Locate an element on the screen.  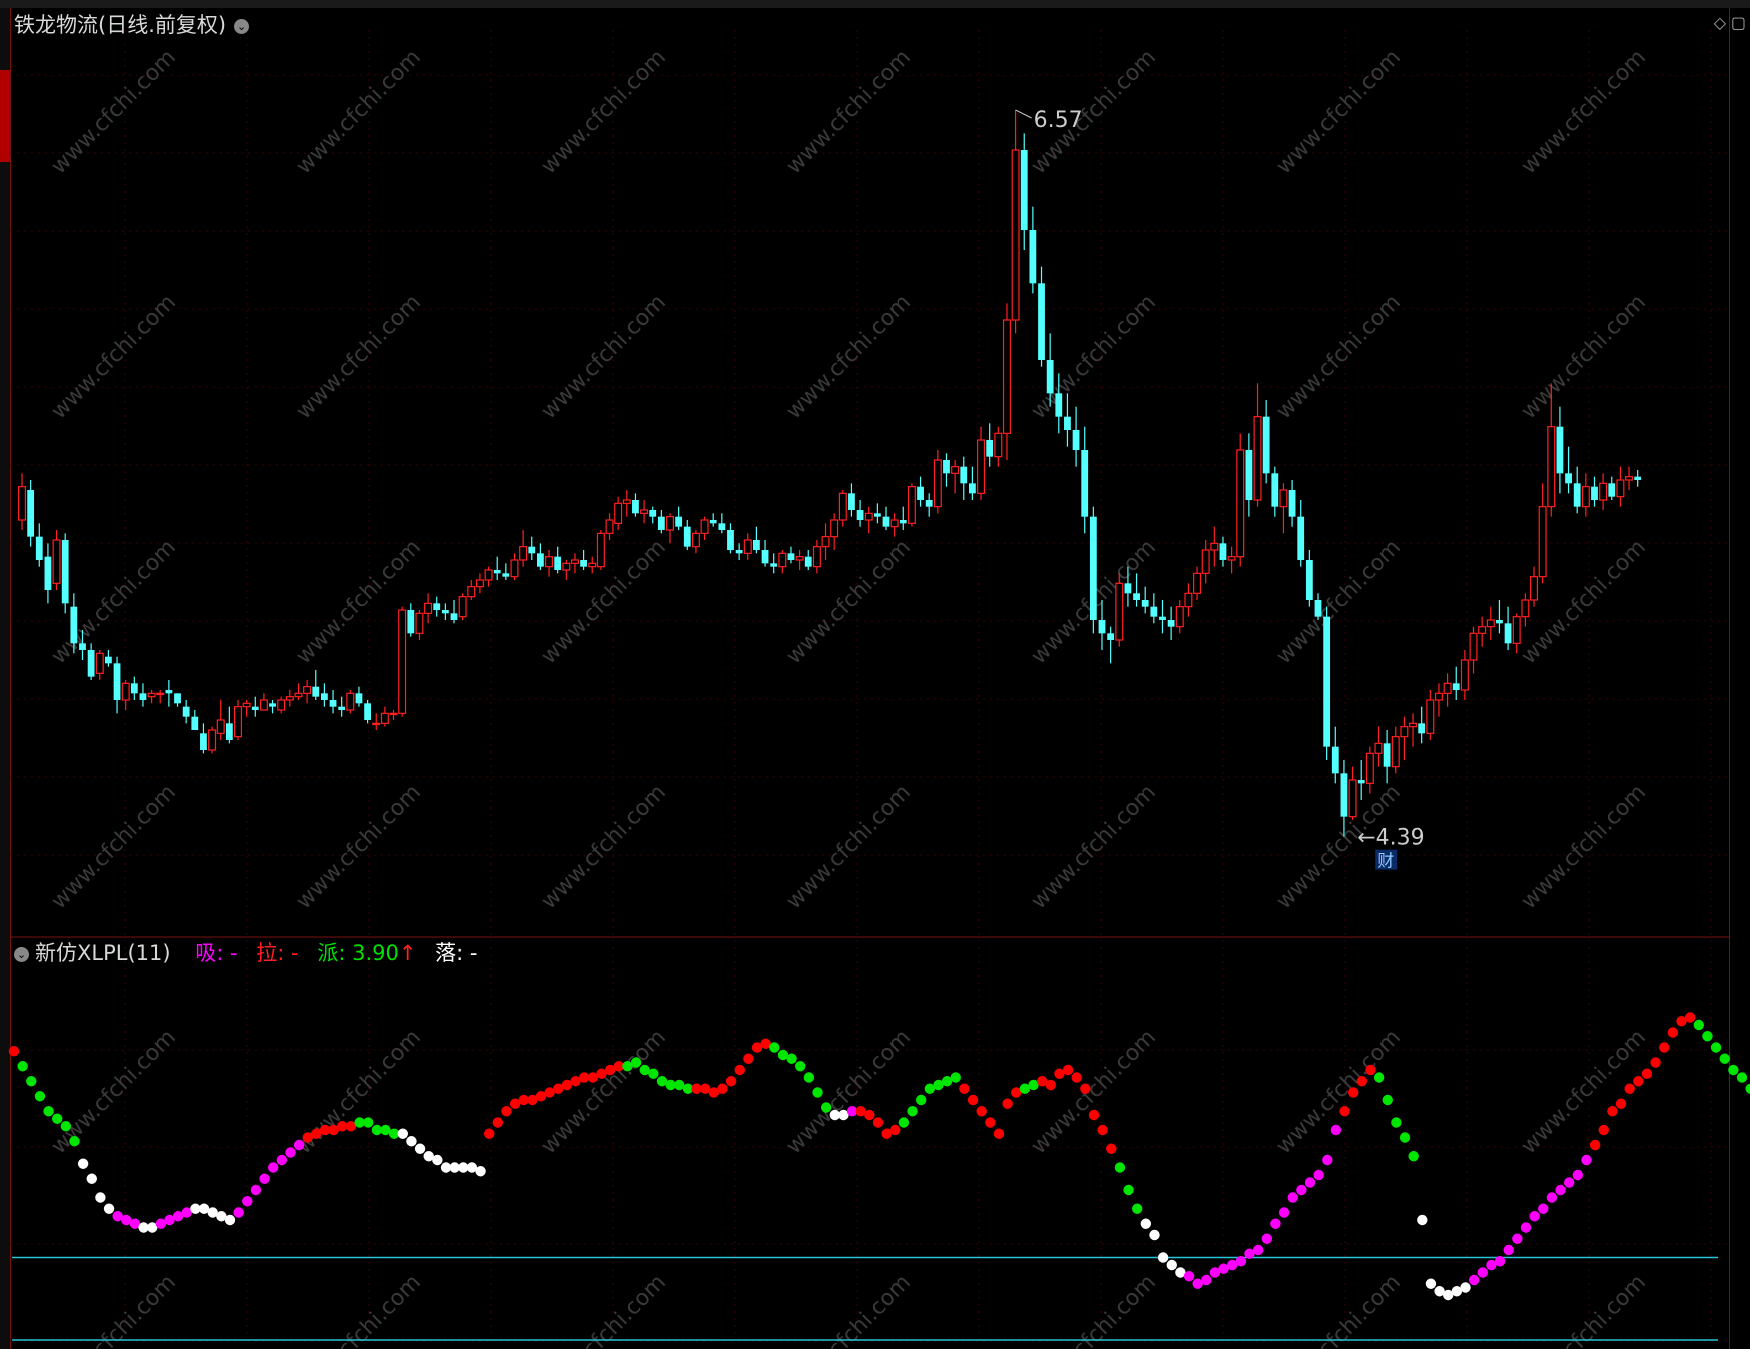
main-chart-title: 铁龙物流(日线.前复权) ⌄ is located at coordinates (132, 24).